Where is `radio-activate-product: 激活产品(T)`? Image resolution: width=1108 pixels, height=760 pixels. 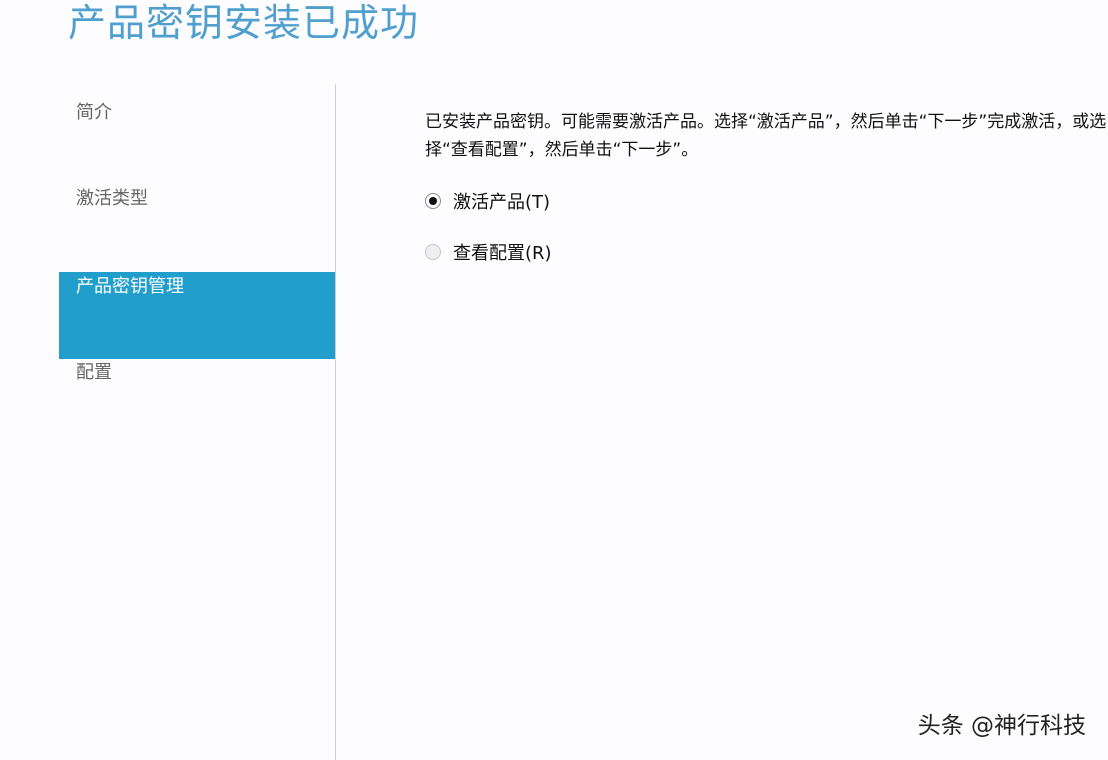 radio-activate-product: 激活产品(T) is located at coordinates (487, 201).